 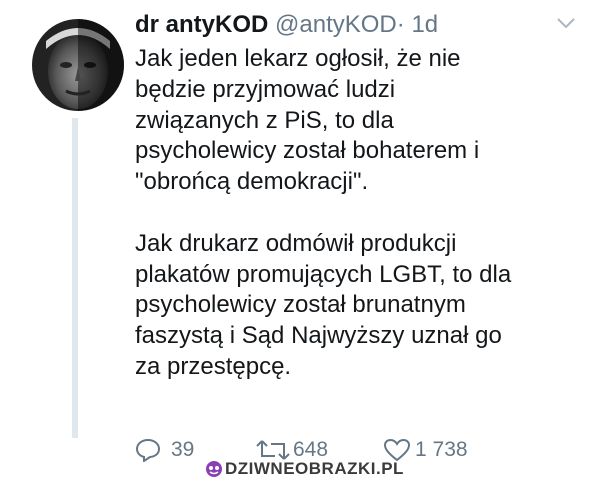 I want to click on chevron-down-icon, so click(x=566, y=23).